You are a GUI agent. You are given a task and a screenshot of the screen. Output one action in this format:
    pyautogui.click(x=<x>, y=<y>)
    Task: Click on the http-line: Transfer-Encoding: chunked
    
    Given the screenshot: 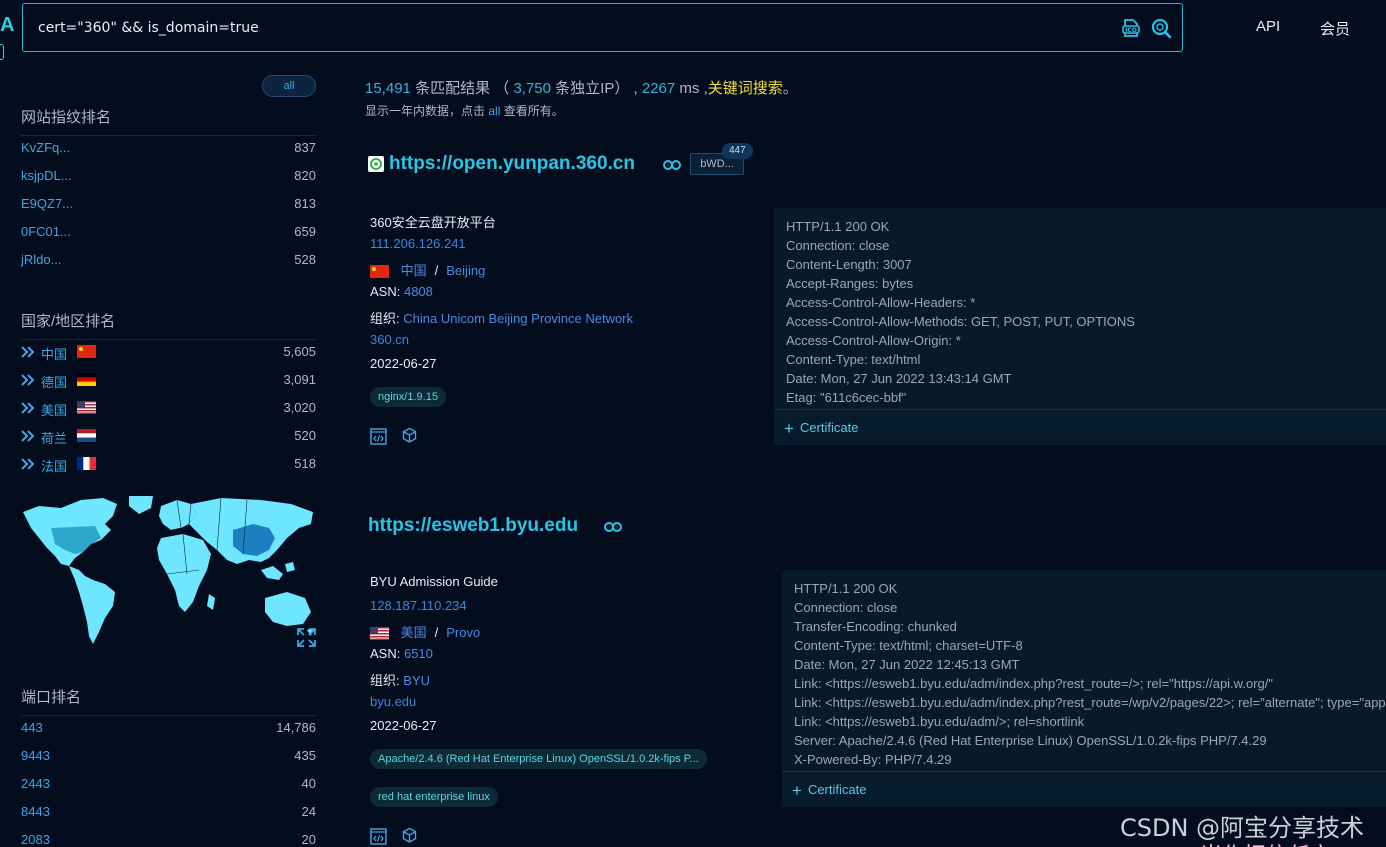 What is the action you would take?
    pyautogui.click(x=875, y=626)
    